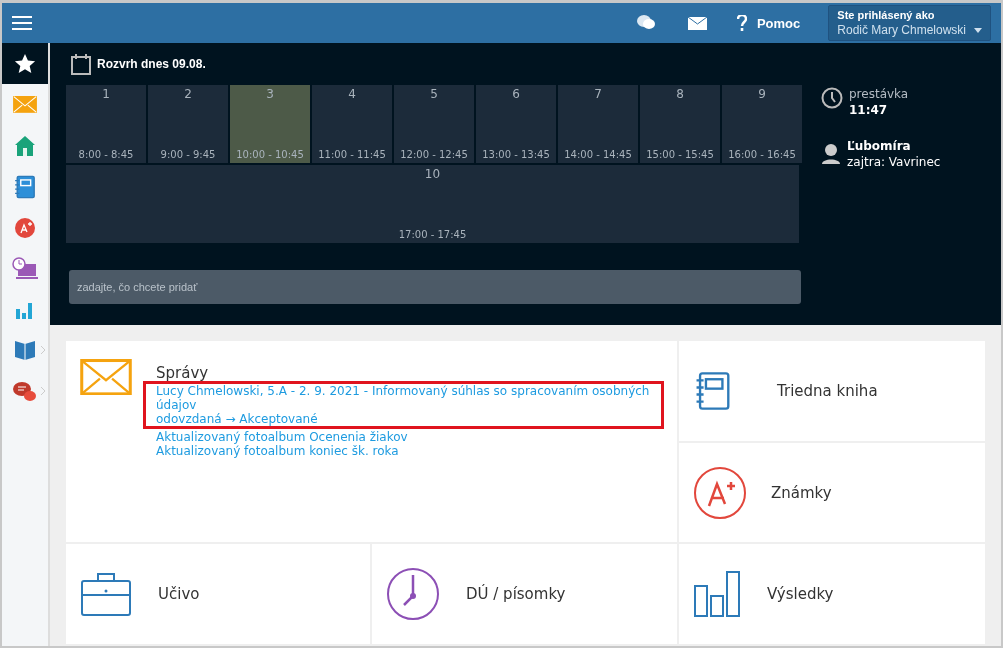 The height and width of the screenshot is (648, 1003). What do you see at coordinates (25, 391) in the screenshot?
I see `chat-bubbles-icon` at bounding box center [25, 391].